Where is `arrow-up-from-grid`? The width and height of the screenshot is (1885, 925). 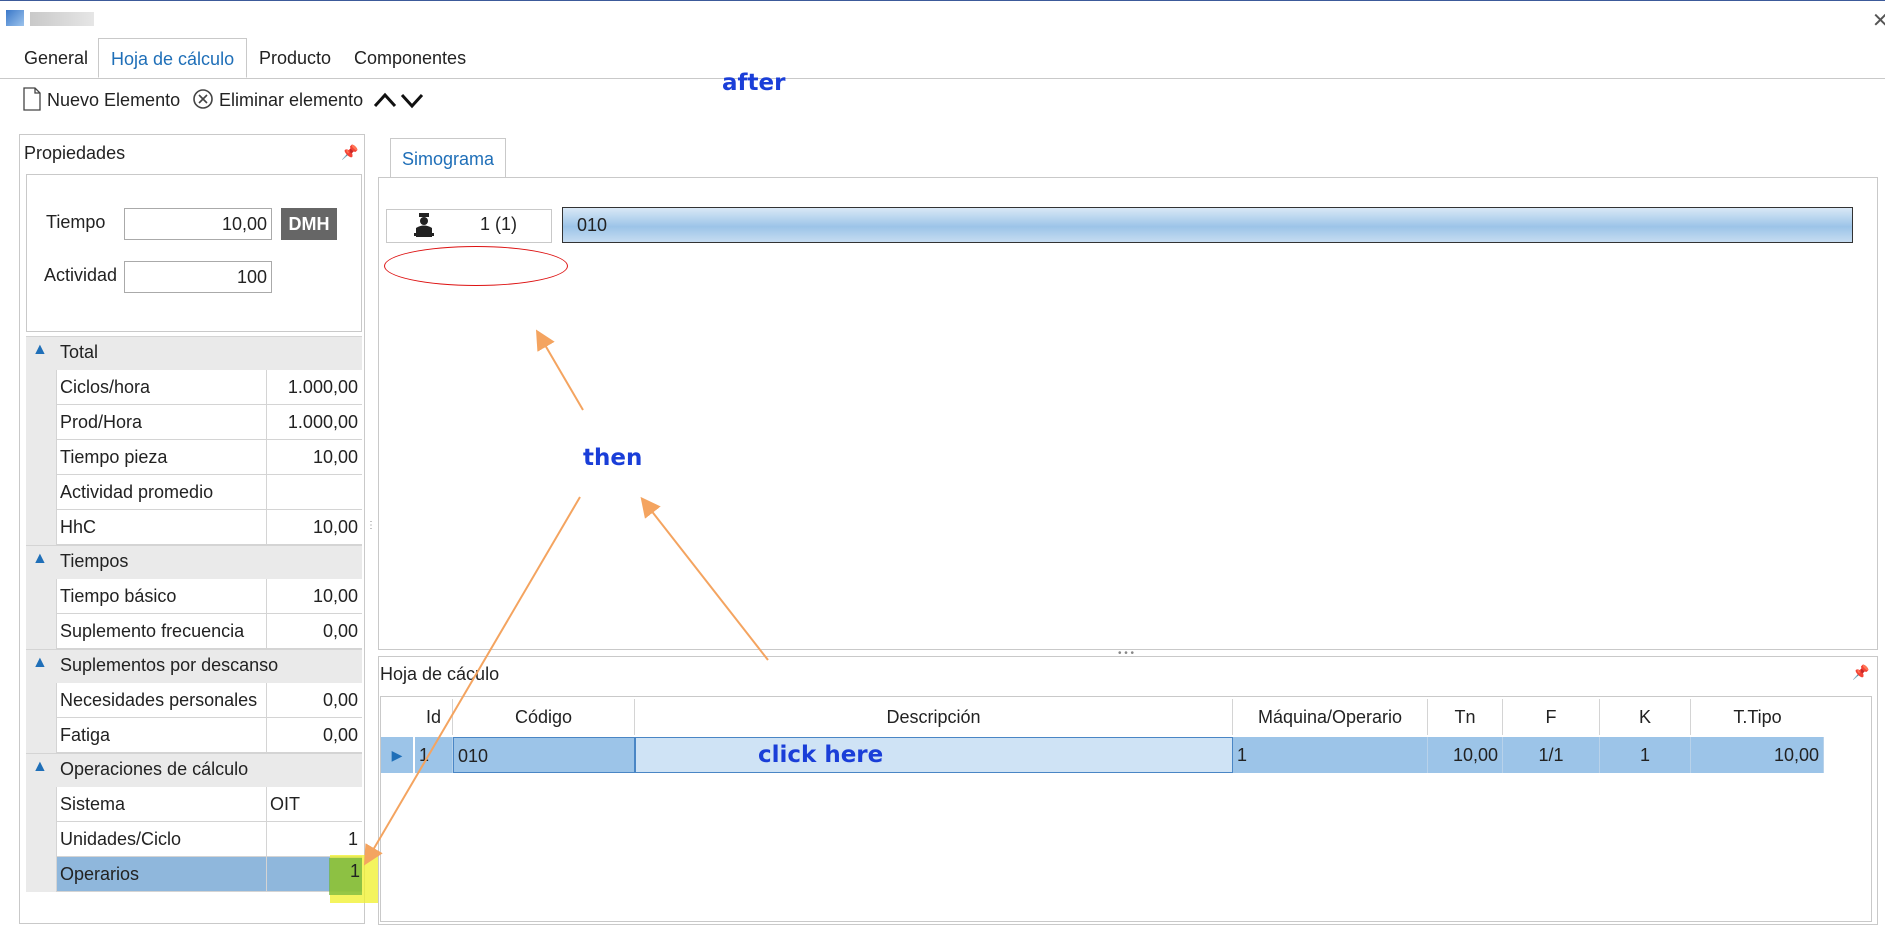
arrow-up-from-grid is located at coordinates (704, 578).